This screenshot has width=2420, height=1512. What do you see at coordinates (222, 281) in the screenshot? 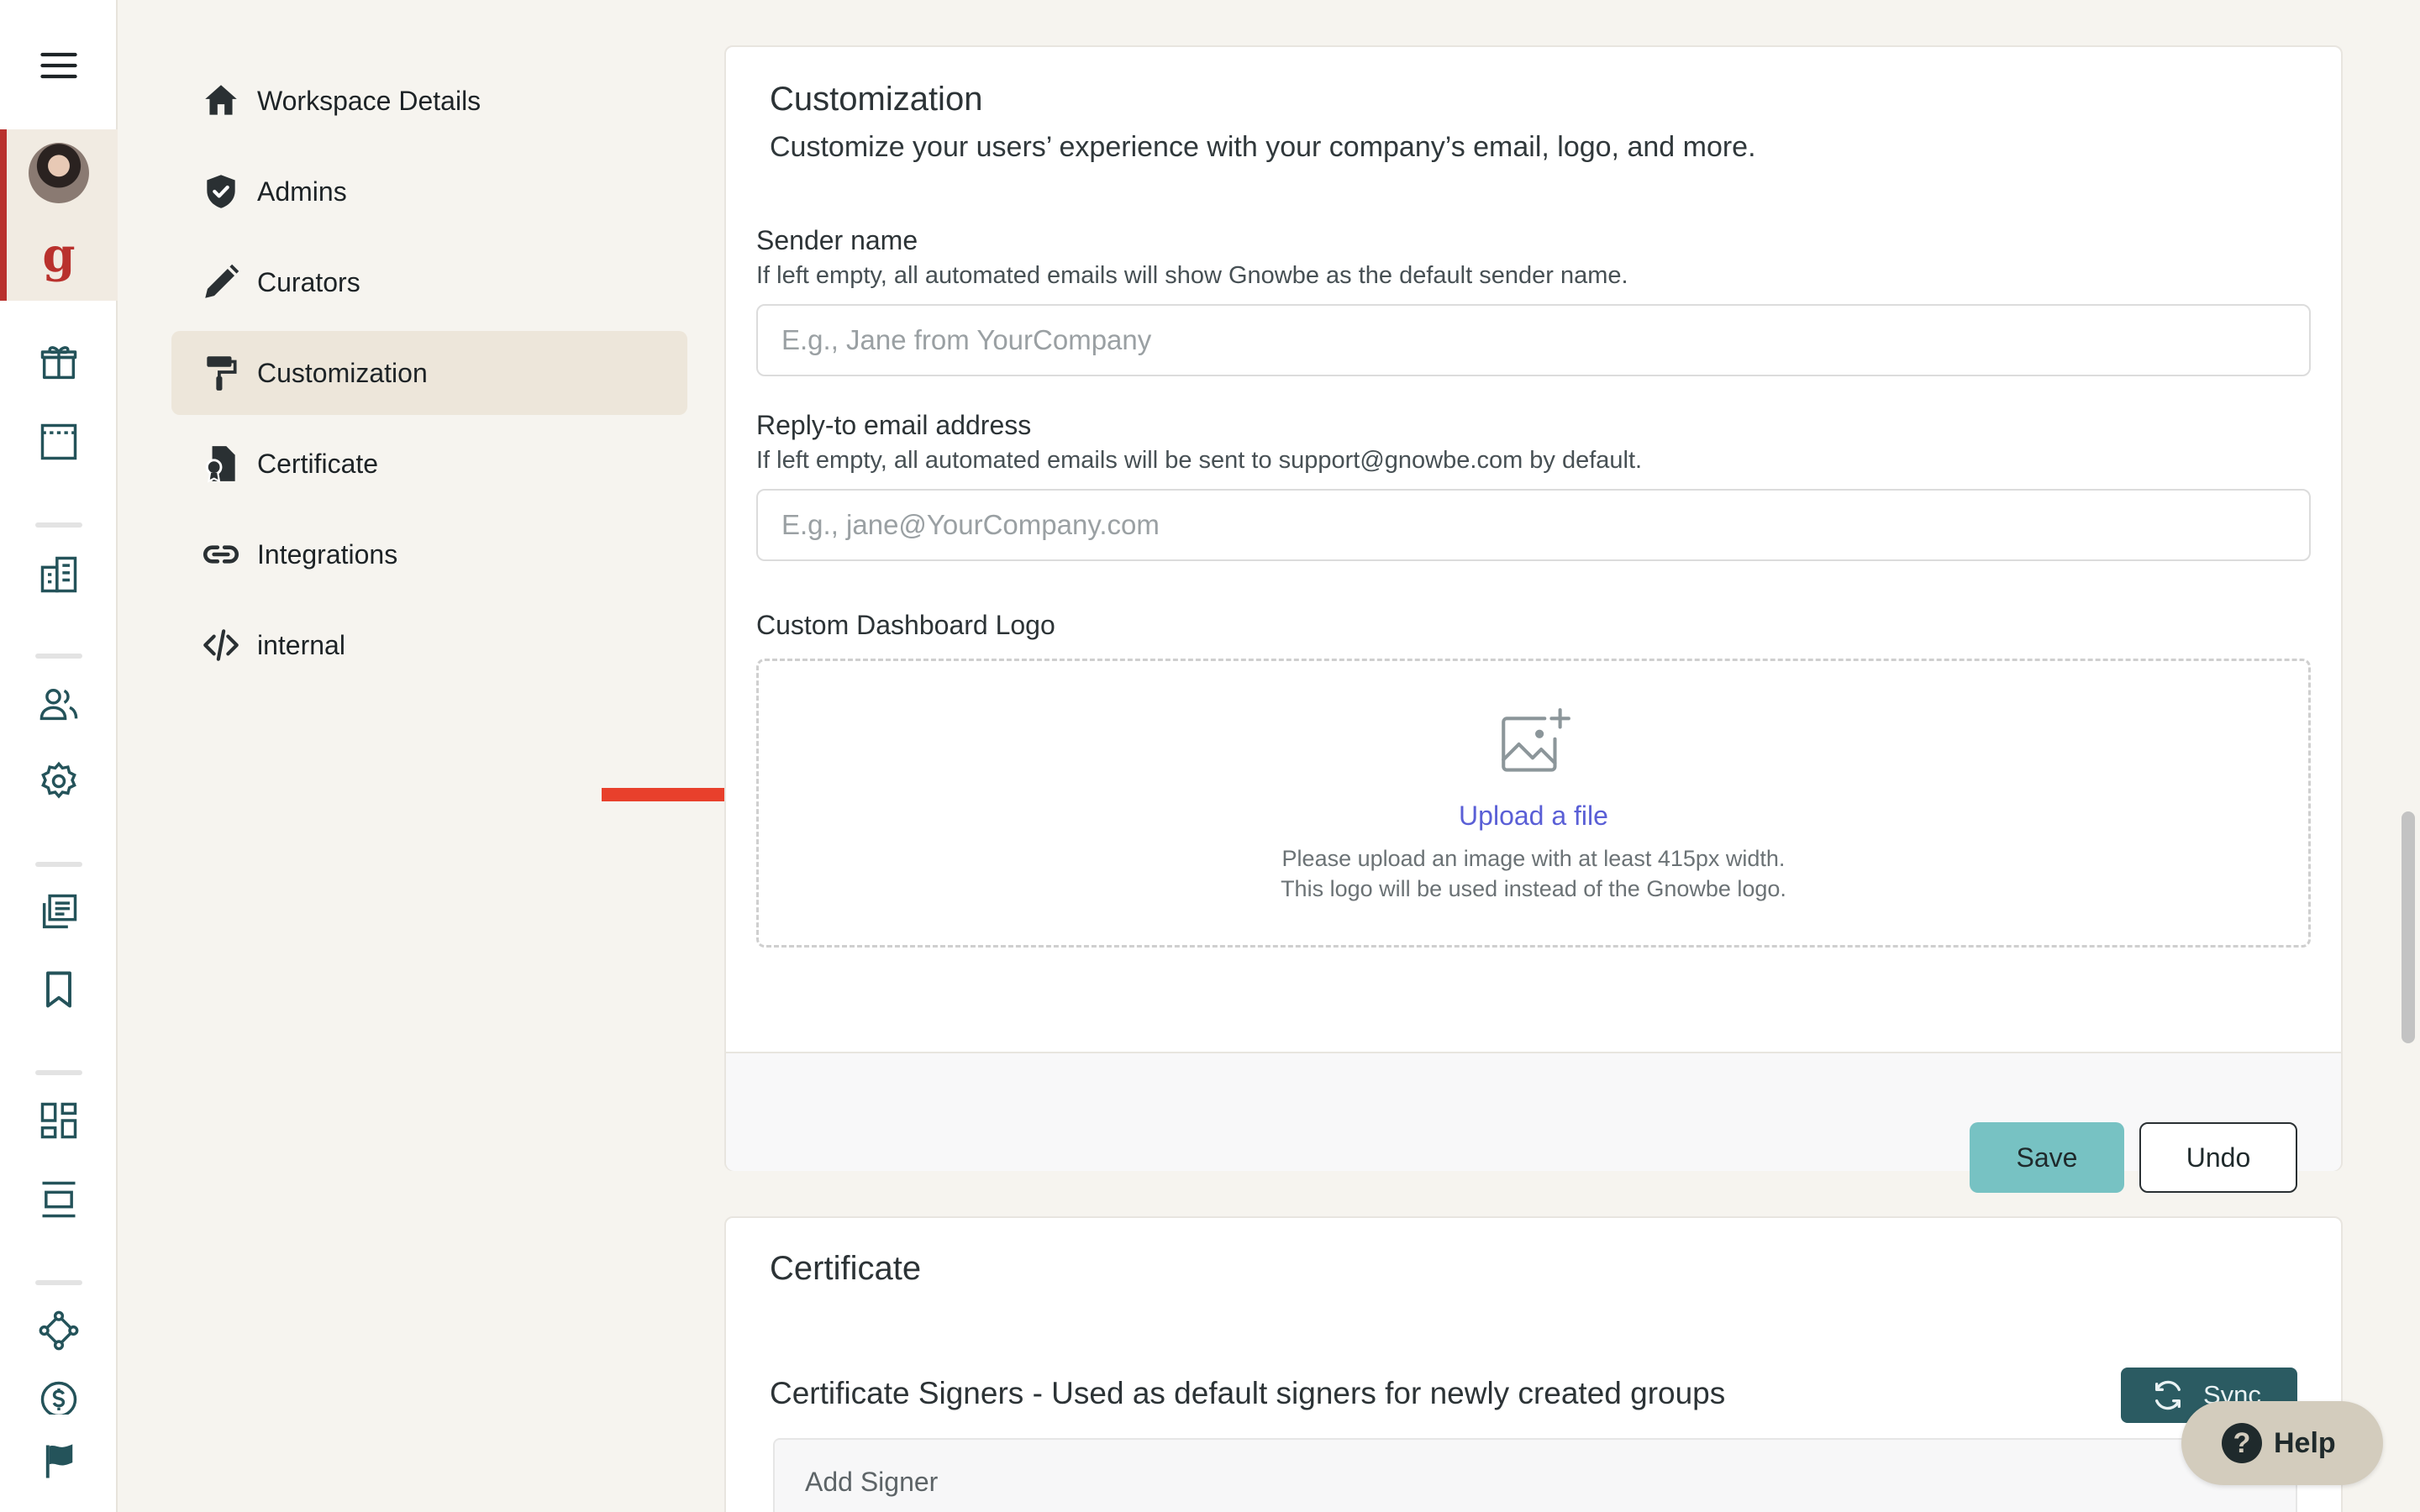
I see `pencil-icon` at bounding box center [222, 281].